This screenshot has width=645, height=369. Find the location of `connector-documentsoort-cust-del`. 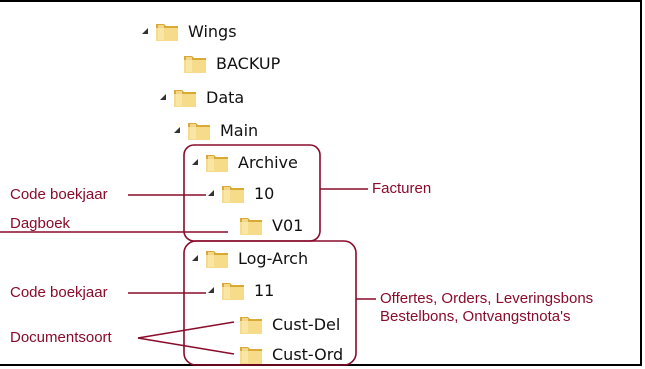

connector-documentsoort-cust-del is located at coordinates (186, 330).